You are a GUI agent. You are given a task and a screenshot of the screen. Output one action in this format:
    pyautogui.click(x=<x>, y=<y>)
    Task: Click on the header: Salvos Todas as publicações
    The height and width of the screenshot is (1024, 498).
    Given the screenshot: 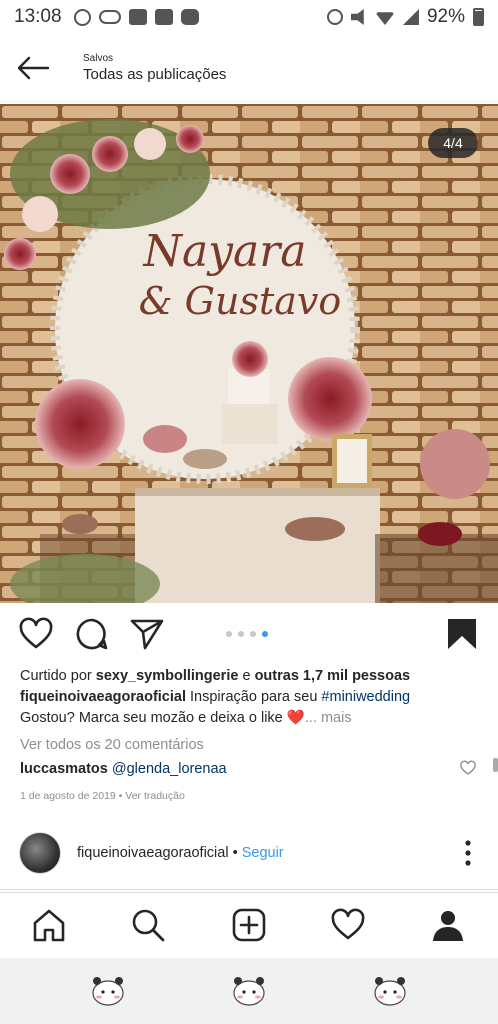 What is the action you would take?
    pyautogui.click(x=249, y=68)
    